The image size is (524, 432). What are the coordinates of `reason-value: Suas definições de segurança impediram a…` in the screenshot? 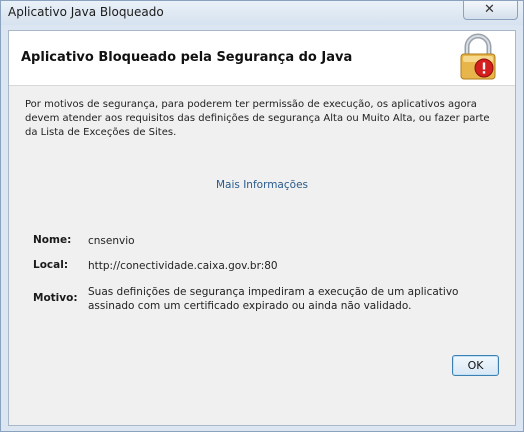 It's located at (273, 299).